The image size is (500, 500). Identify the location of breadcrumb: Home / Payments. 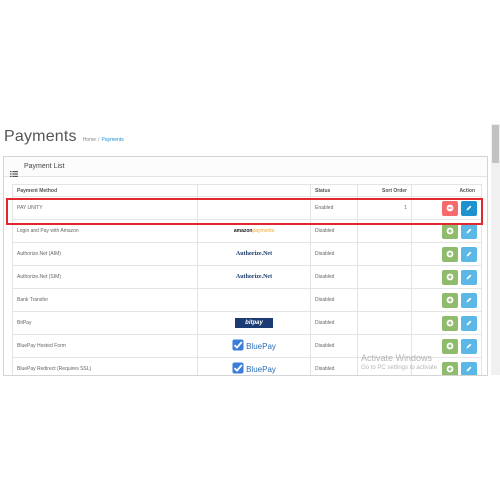
(103, 140).